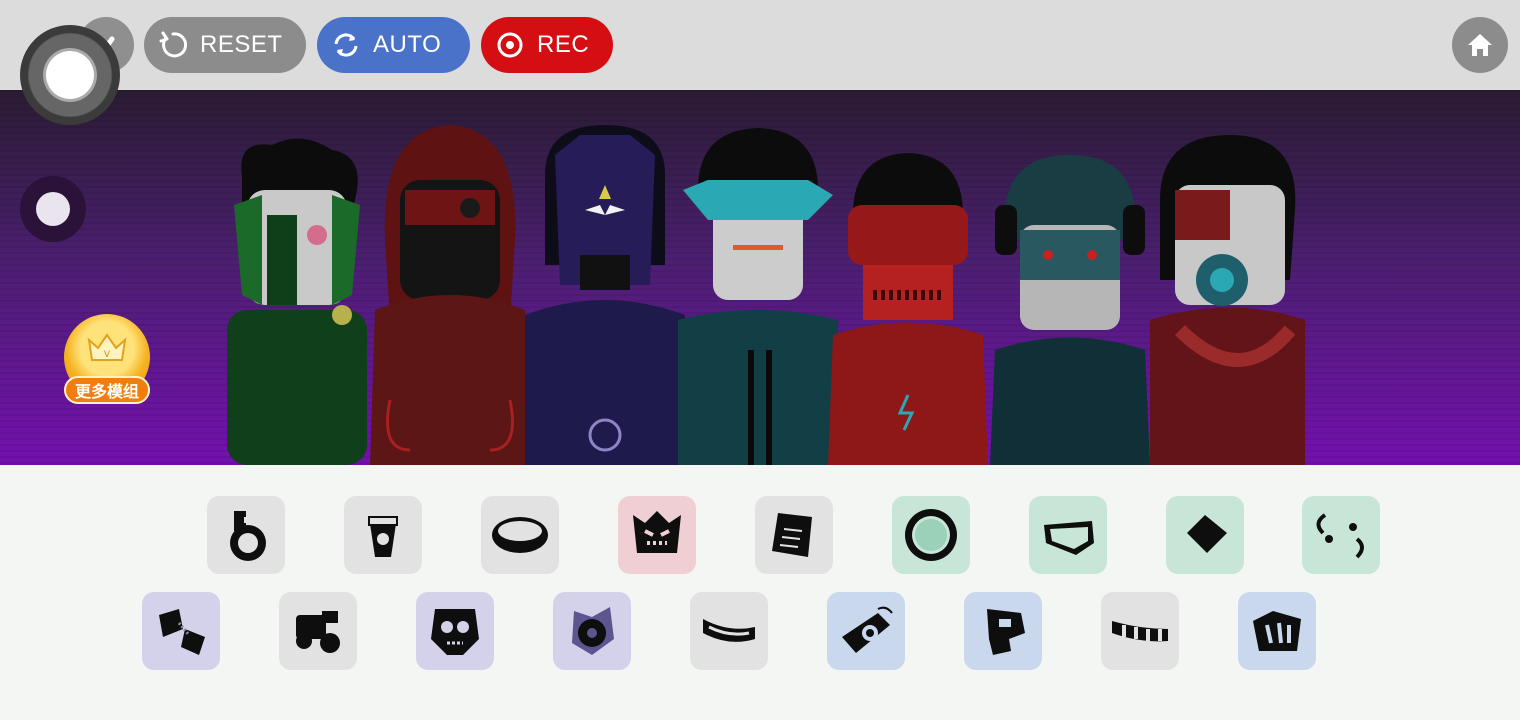  I want to click on joystick-knob, so click(70, 75).